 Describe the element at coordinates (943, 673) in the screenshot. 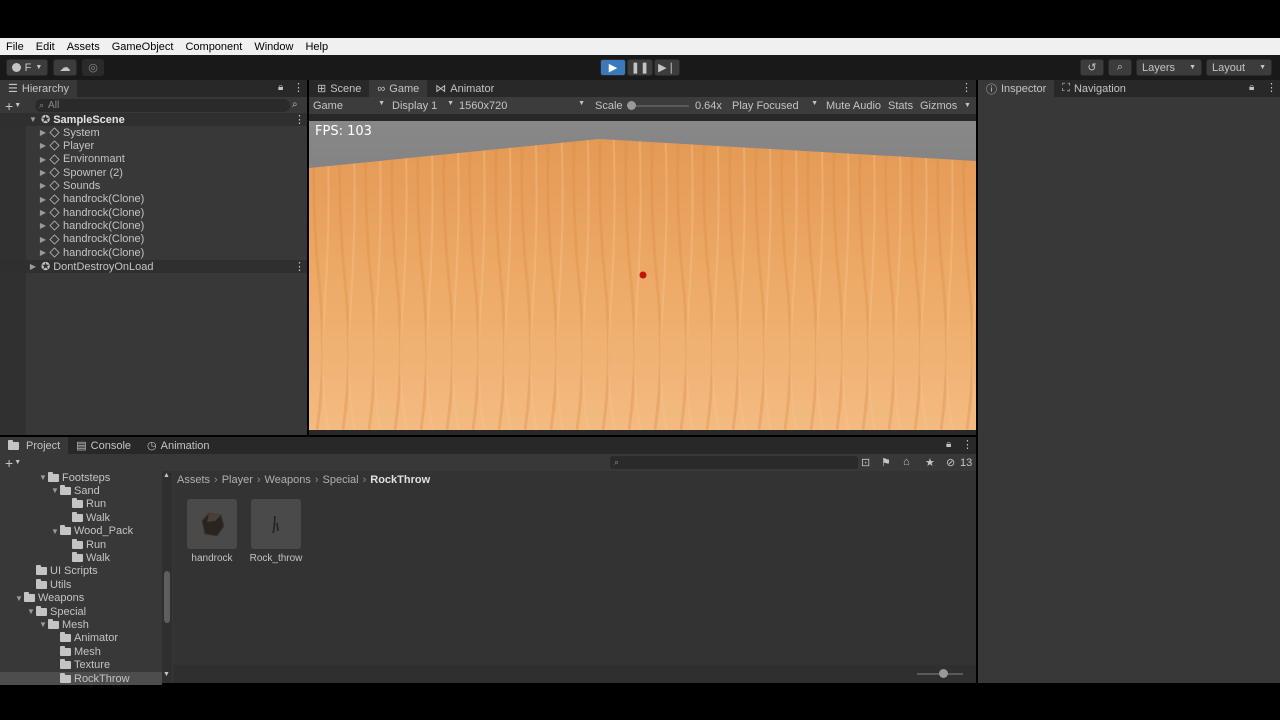

I see `icon-size-slider-handle` at that location.